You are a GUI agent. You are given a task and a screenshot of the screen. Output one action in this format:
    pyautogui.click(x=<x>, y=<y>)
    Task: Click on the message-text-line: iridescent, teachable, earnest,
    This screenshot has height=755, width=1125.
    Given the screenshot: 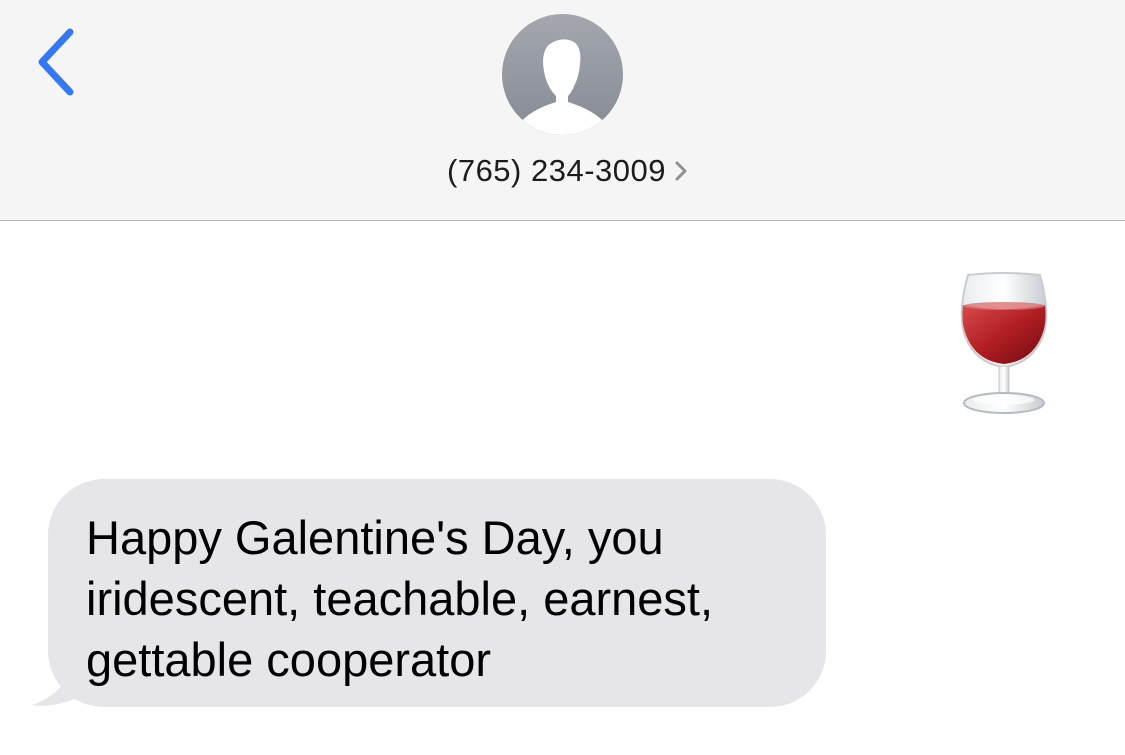 What is the action you would take?
    pyautogui.click(x=400, y=598)
    